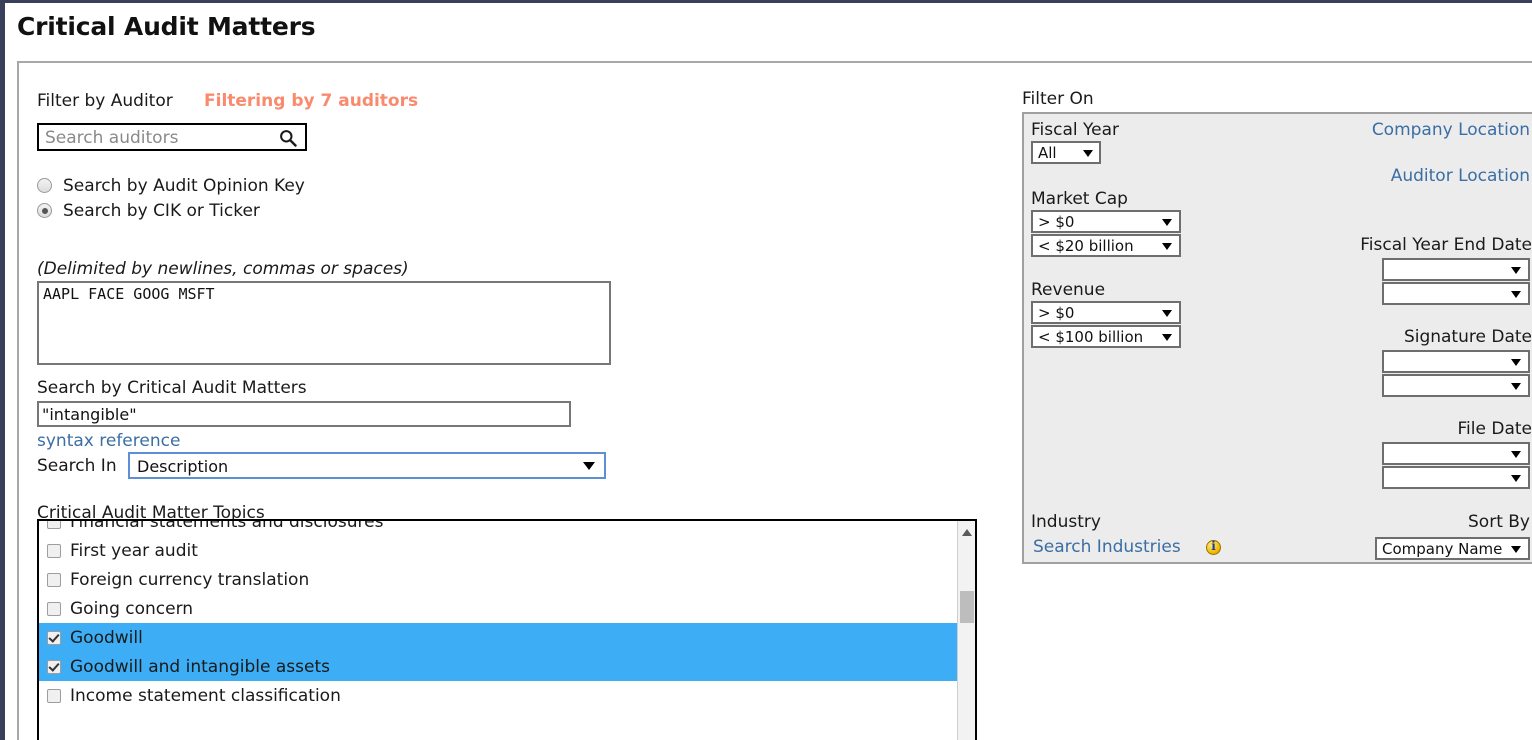 This screenshot has height=740, width=1532. Describe the element at coordinates (967, 532) in the screenshot. I see `scroll-up-icon` at that location.